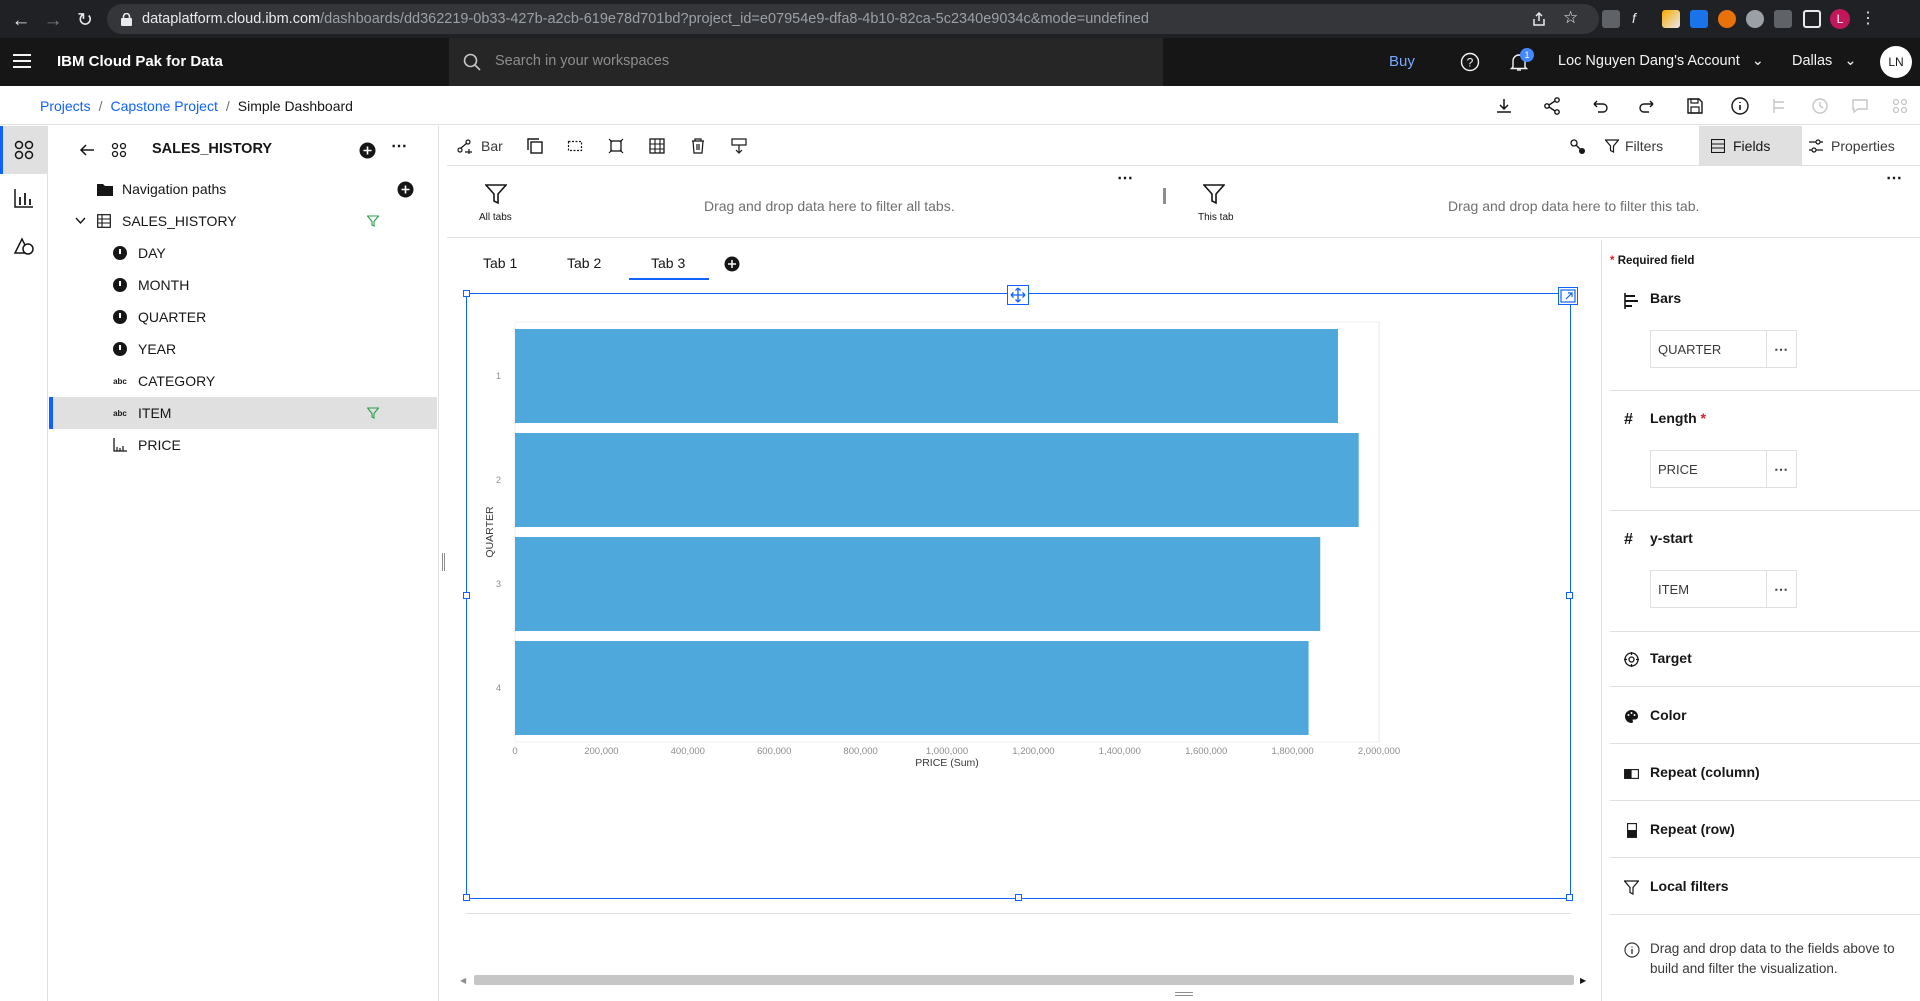 The height and width of the screenshot is (1001, 1920). I want to click on share-page-icon, so click(1539, 19).